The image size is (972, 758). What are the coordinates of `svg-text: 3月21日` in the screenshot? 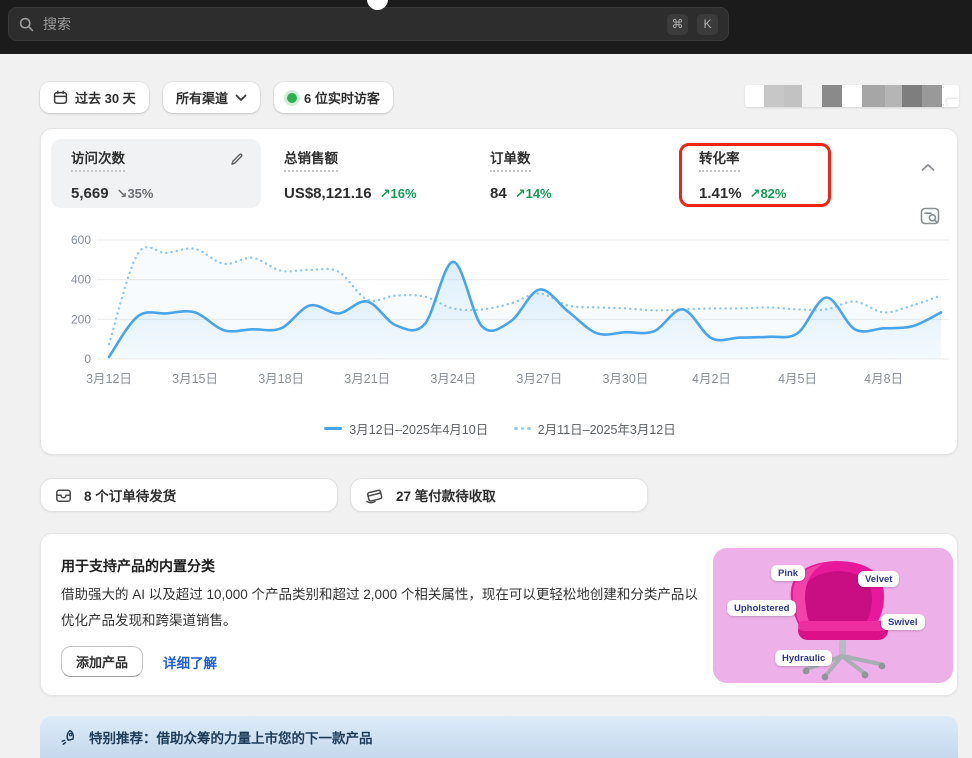 It's located at (367, 379).